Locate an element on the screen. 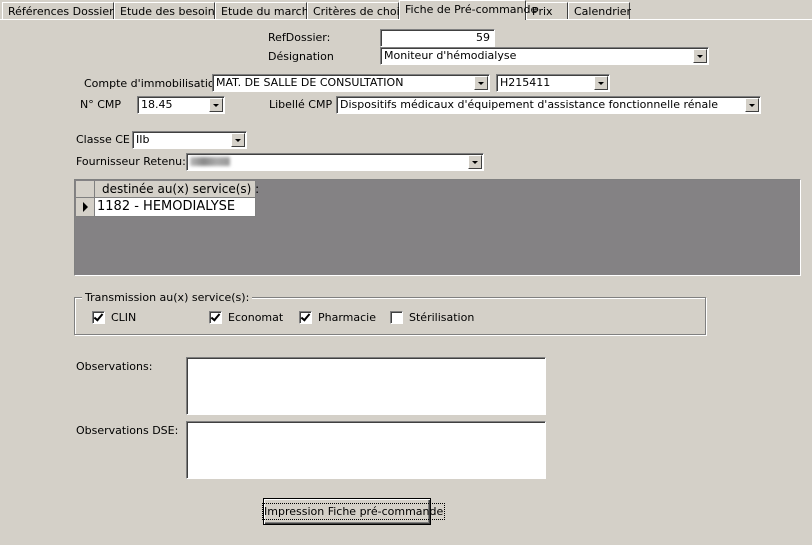  sterilisation-checkbox is located at coordinates (396, 317).